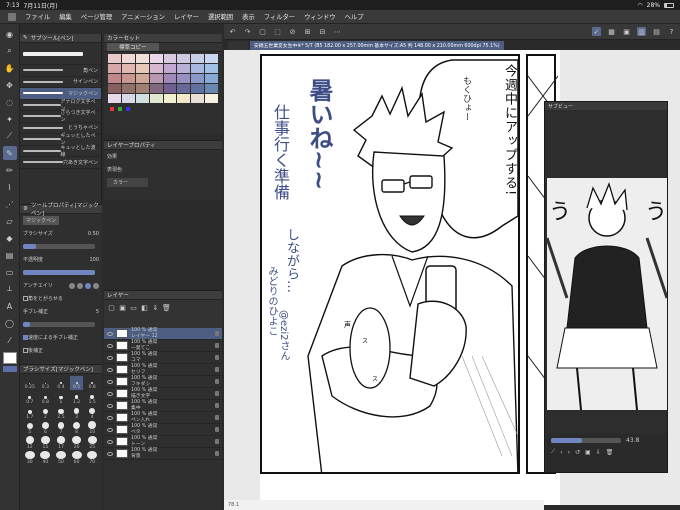 The width and height of the screenshot is (680, 510). Describe the element at coordinates (277, 31) in the screenshot. I see `transform-icon: ⬚` at that location.